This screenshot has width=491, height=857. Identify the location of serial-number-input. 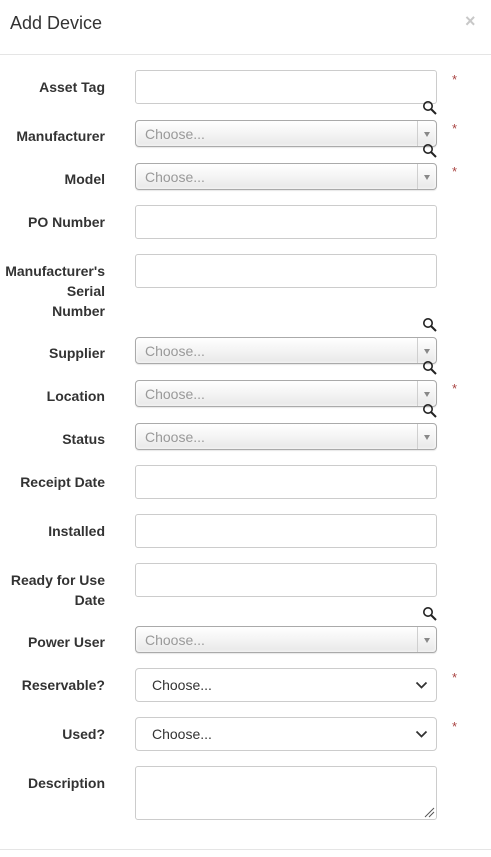
(286, 271).